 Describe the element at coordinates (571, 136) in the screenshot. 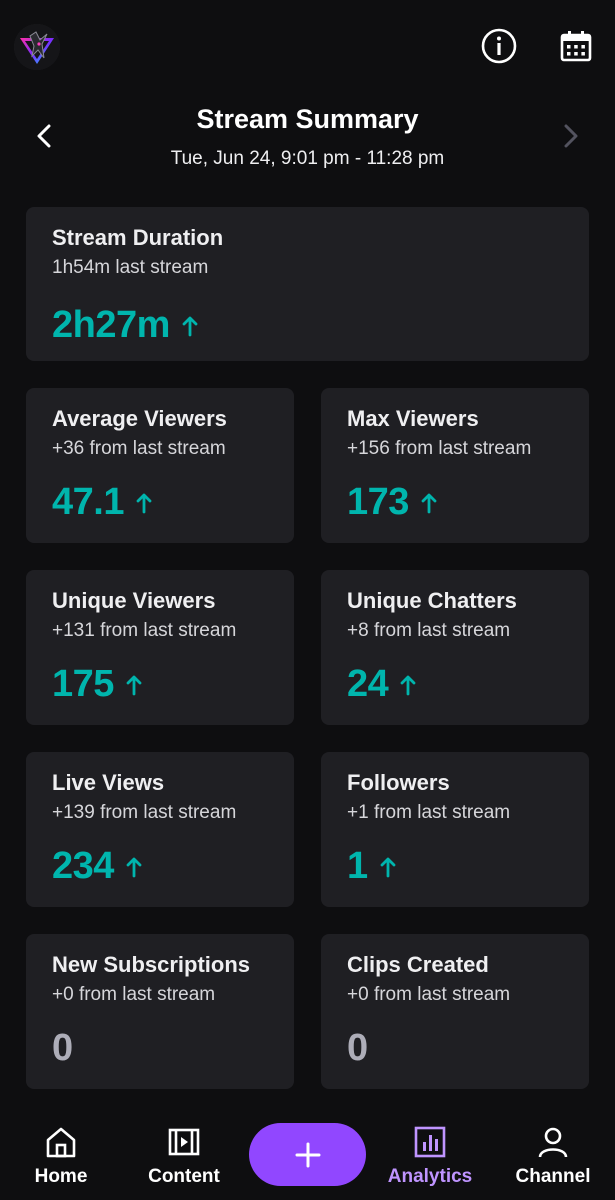

I see `chevron-right-icon` at that location.